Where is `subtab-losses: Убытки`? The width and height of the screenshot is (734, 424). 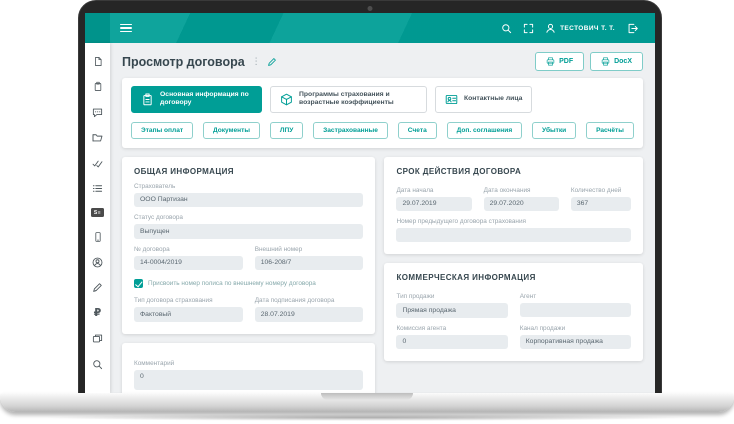
subtab-losses: Убытки is located at coordinates (554, 130).